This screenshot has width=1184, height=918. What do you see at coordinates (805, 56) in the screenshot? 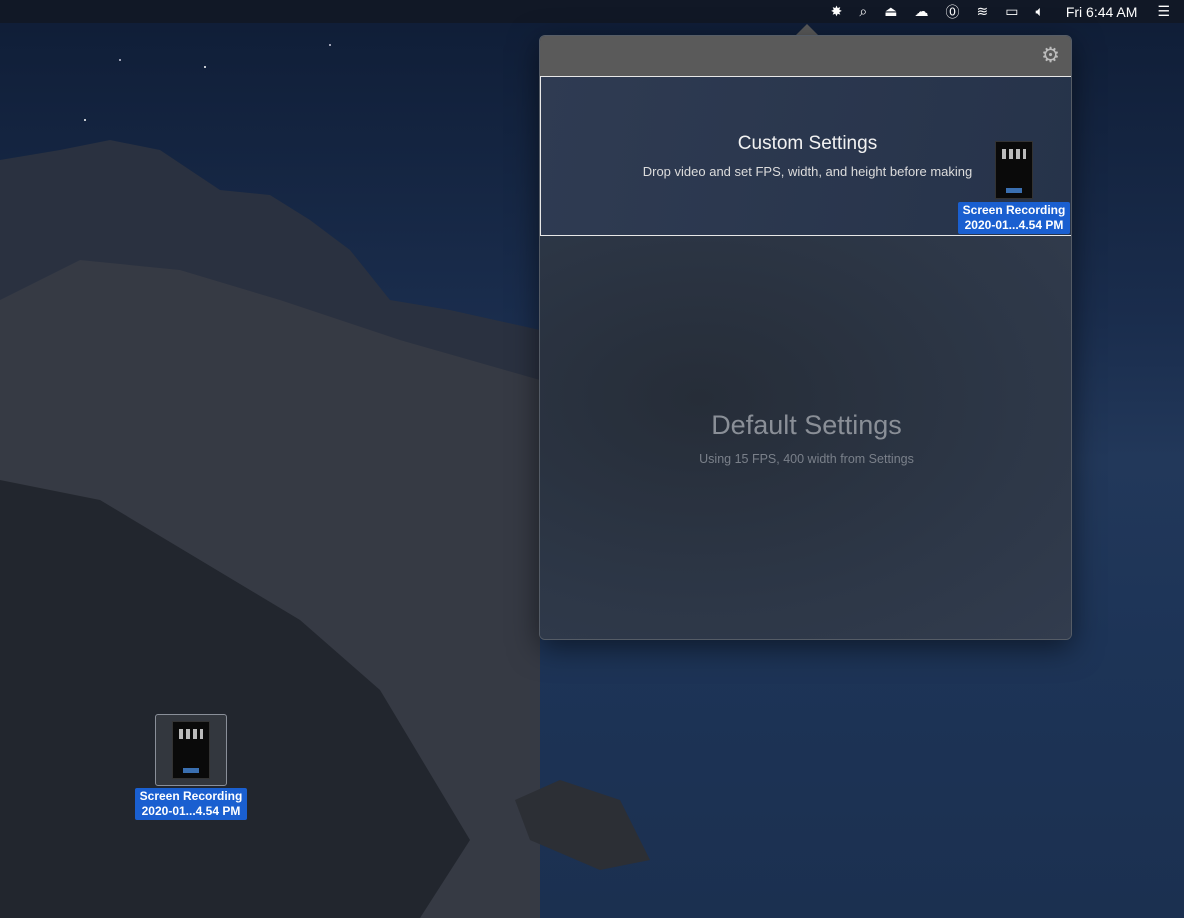
I see `popover-header: ⚙` at bounding box center [805, 56].